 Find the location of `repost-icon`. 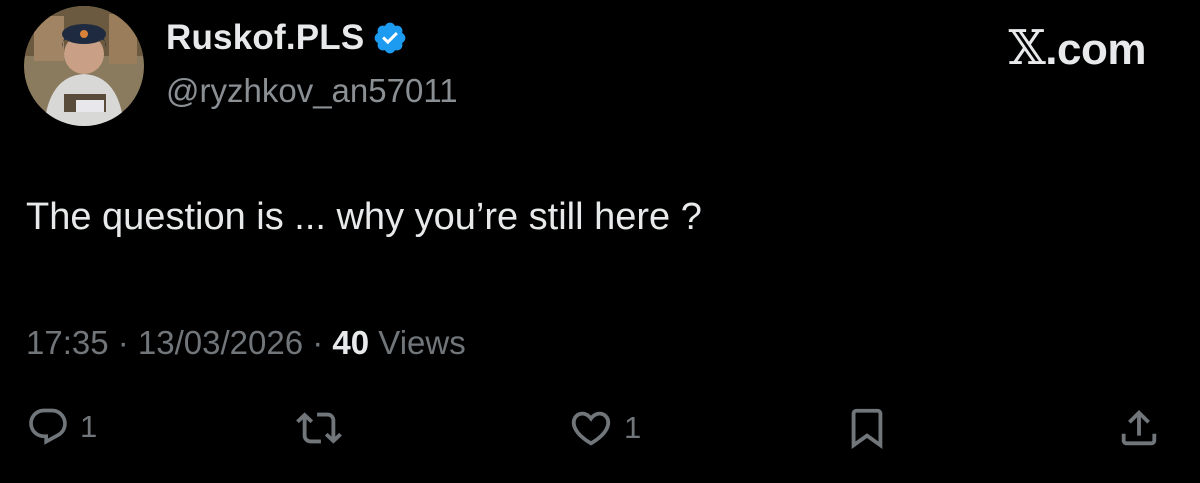

repost-icon is located at coordinates (319, 428).